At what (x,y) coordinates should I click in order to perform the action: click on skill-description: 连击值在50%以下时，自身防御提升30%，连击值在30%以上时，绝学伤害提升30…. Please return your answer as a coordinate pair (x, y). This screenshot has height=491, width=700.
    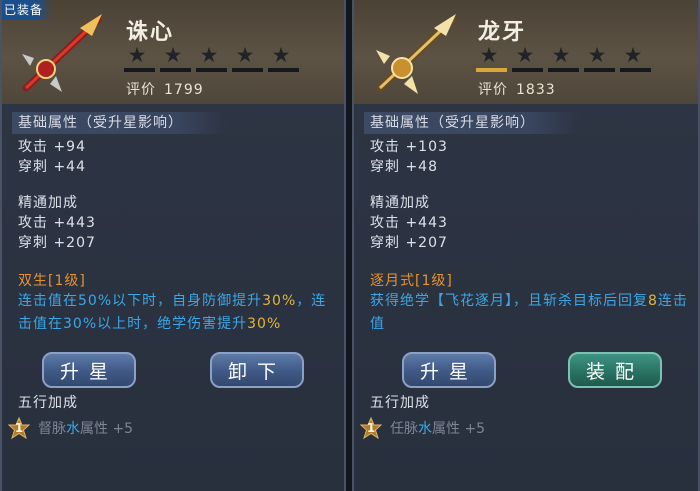
    Looking at the image, I should click on (178, 313).